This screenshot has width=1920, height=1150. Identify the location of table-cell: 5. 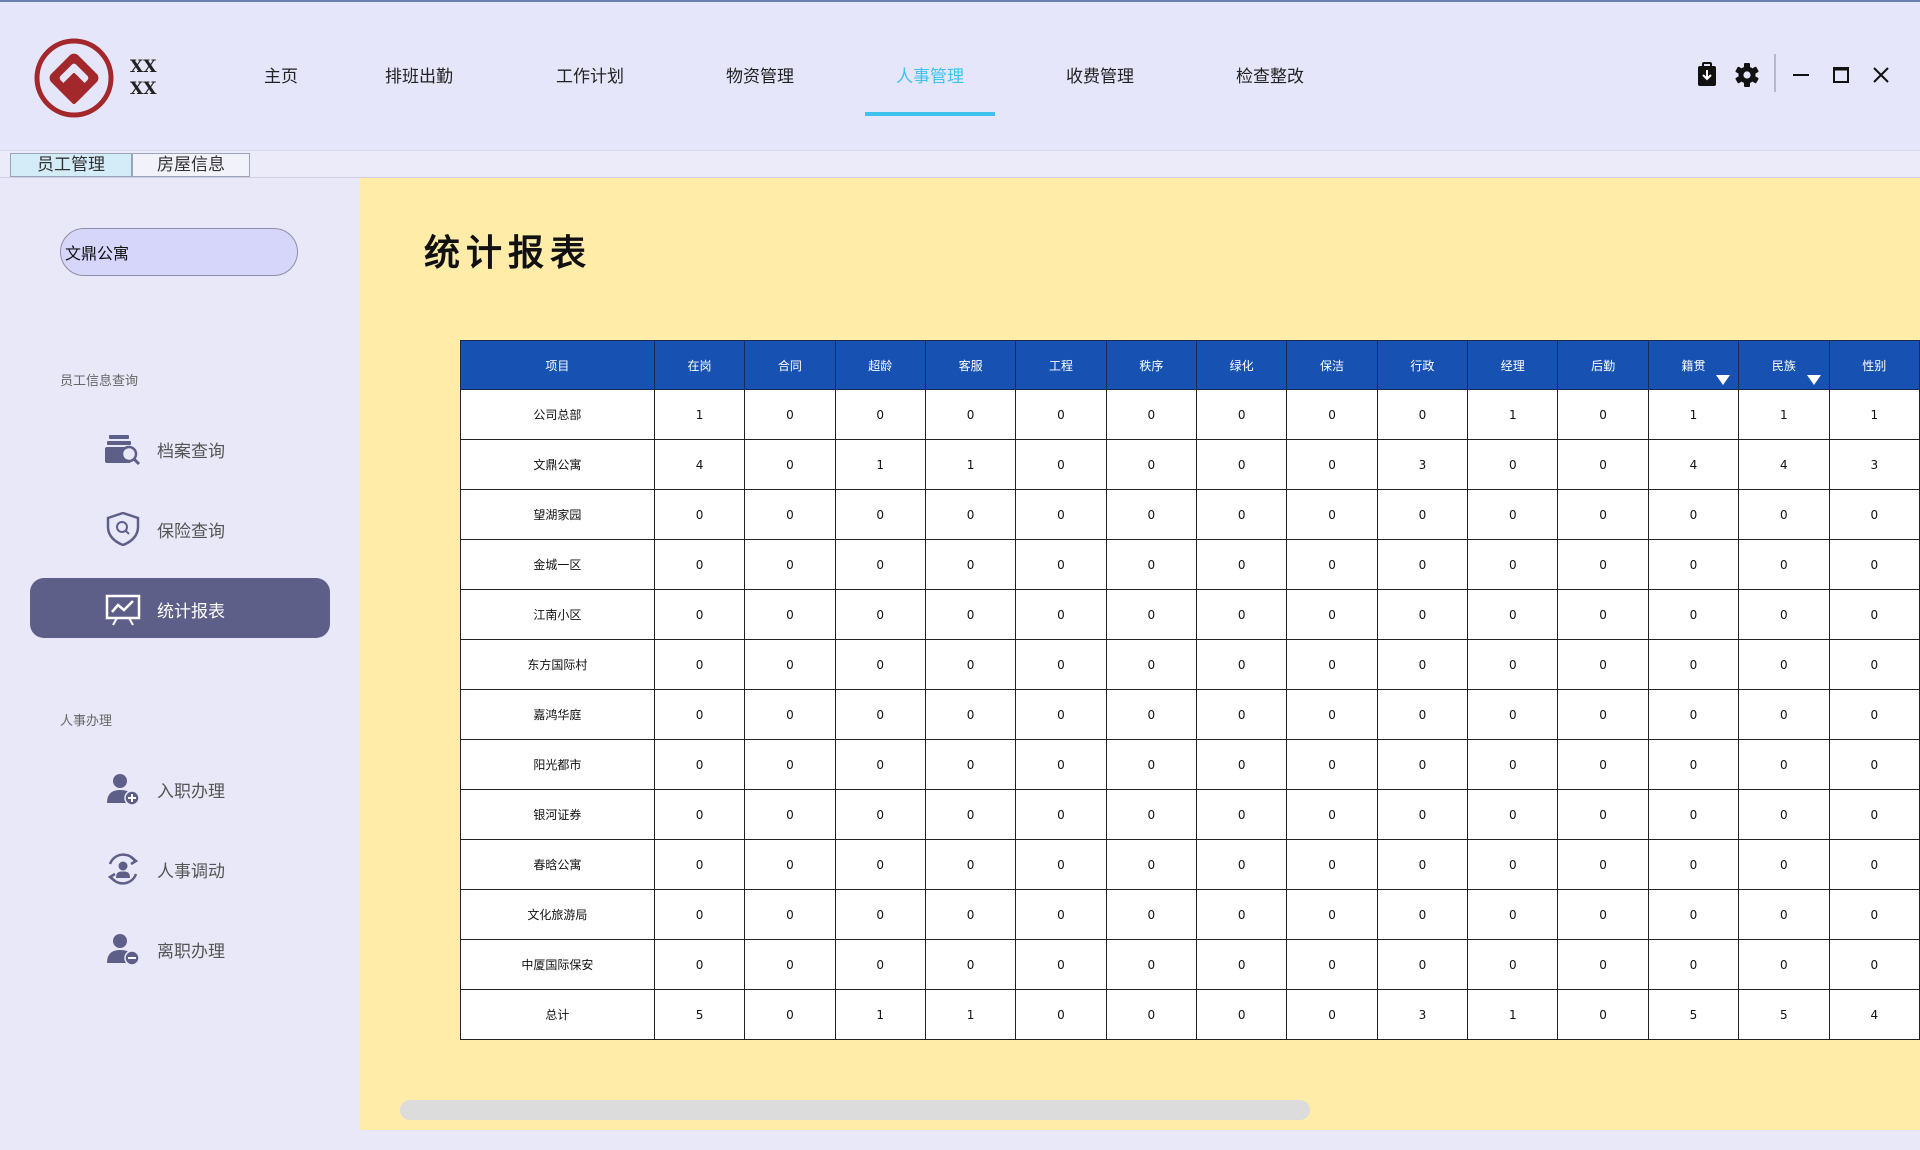
(699, 1014).